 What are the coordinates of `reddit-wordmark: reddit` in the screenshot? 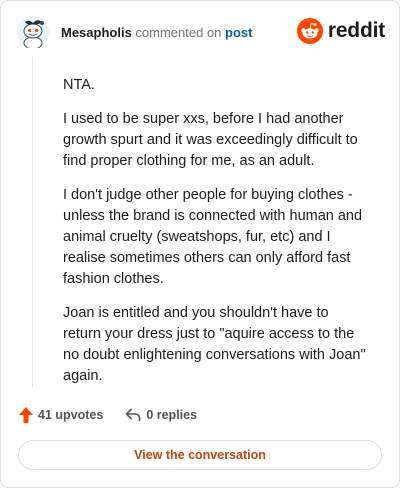 It's located at (356, 30).